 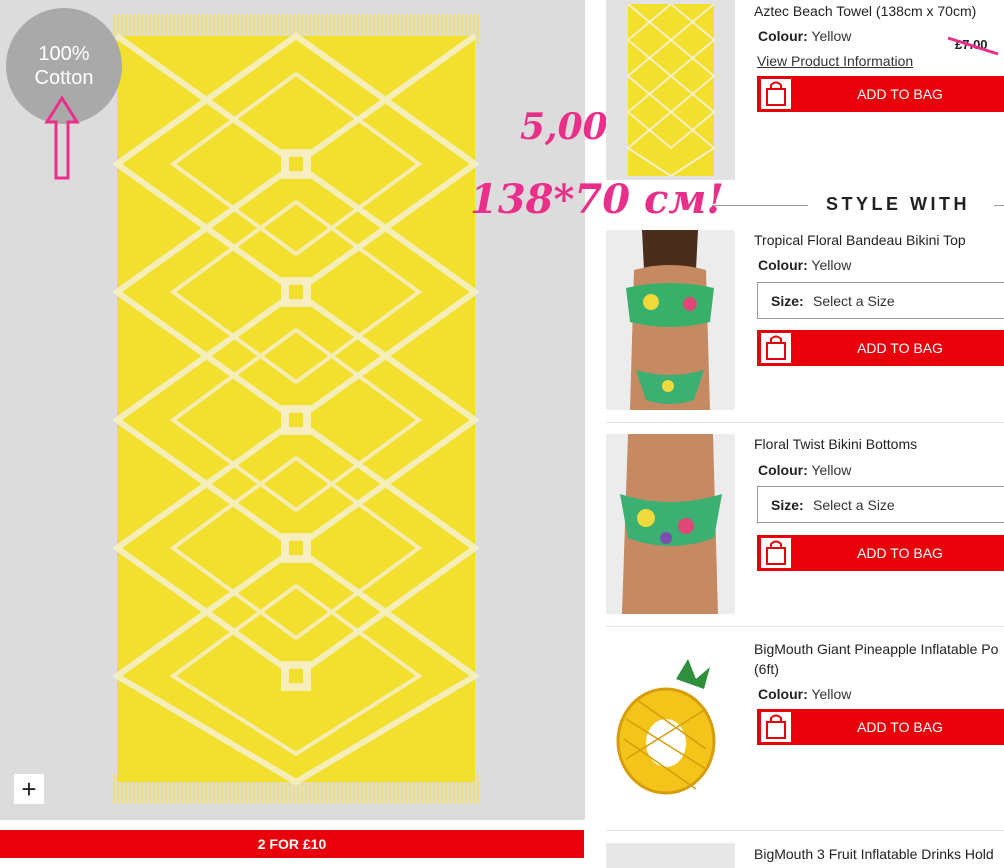 What do you see at coordinates (835, 61) in the screenshot?
I see `view-product-info-link: View Product Information` at bounding box center [835, 61].